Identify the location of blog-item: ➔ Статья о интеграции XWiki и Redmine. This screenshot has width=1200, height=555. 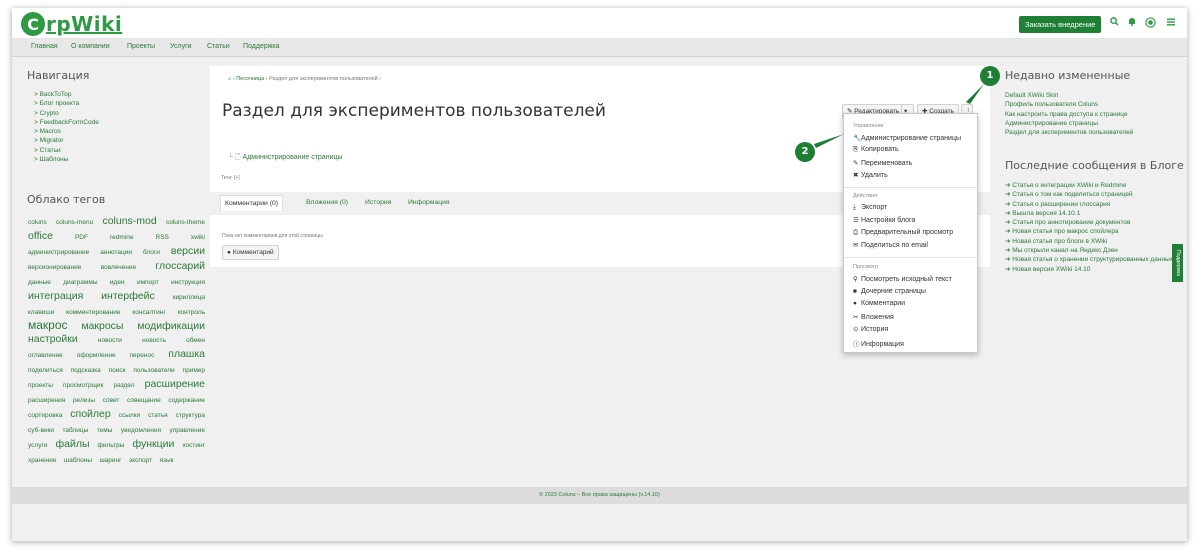
(1090, 185).